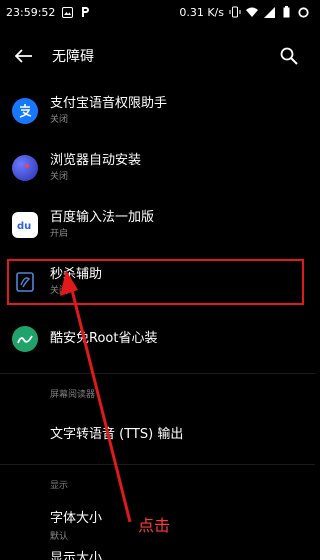 The width and height of the screenshot is (320, 560). I want to click on item-title: 文字转语音 (TTS) 输出, so click(117, 434).